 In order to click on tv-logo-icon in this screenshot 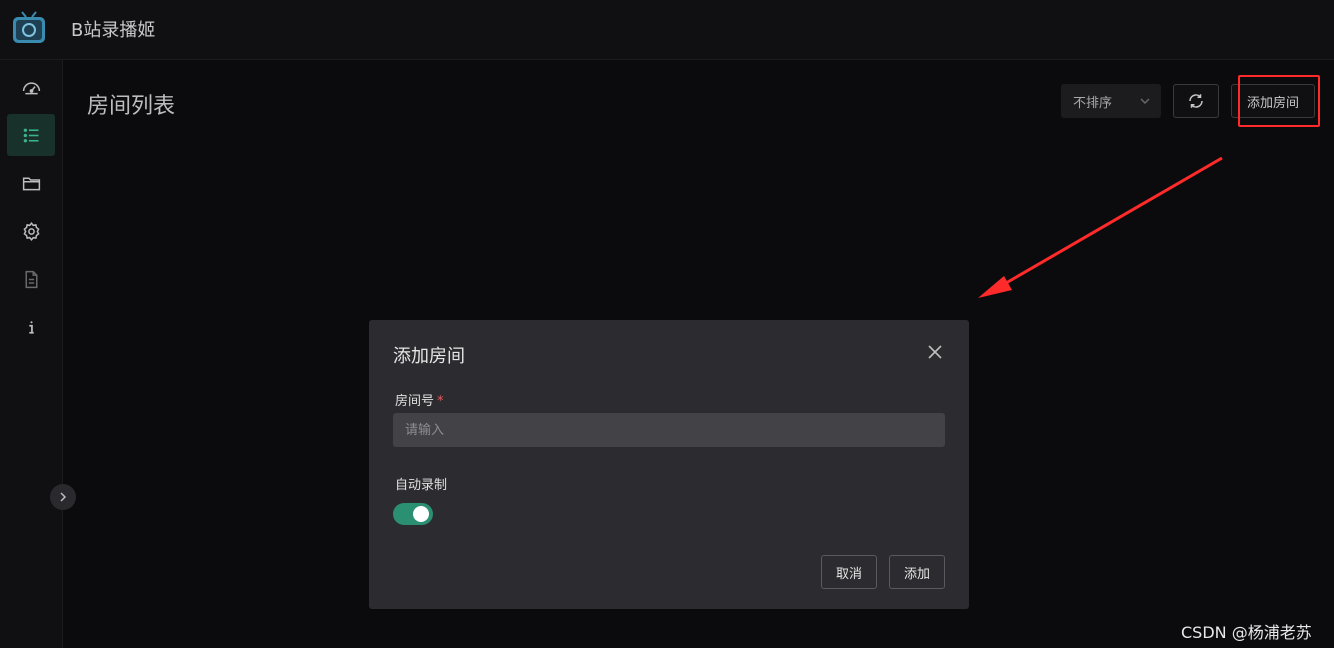, I will do `click(29, 27)`.